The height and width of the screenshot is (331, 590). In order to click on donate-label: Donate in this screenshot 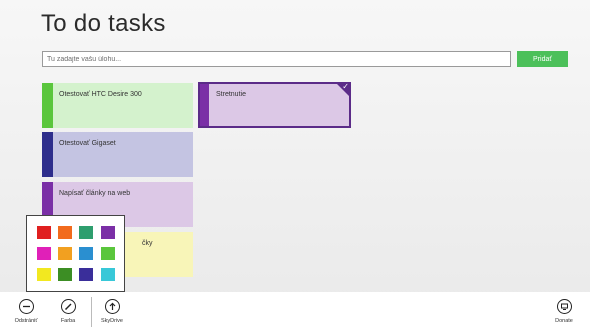, I will do `click(564, 321)`.